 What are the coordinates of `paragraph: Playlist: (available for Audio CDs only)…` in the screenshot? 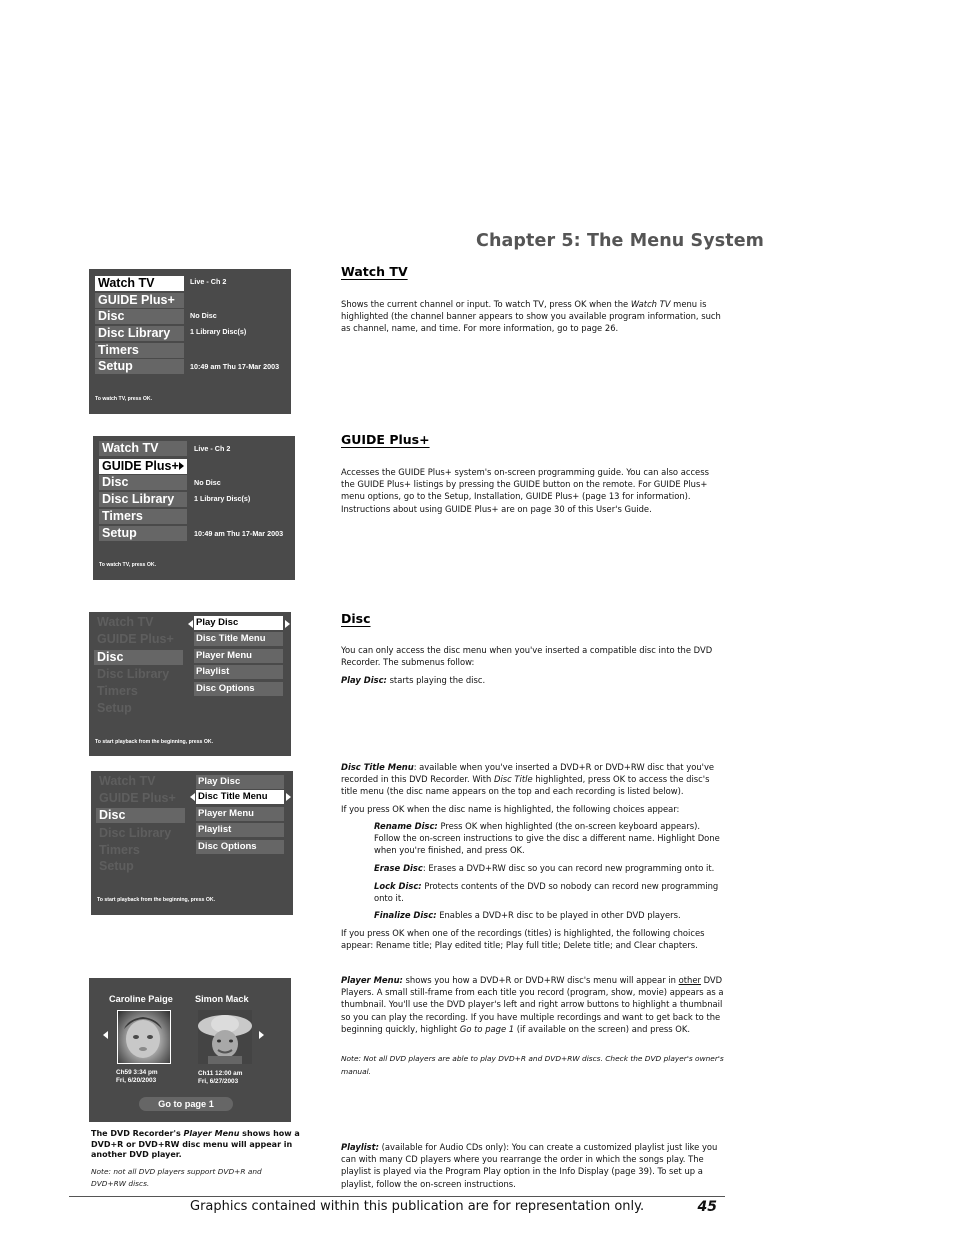 It's located at (533, 1165).